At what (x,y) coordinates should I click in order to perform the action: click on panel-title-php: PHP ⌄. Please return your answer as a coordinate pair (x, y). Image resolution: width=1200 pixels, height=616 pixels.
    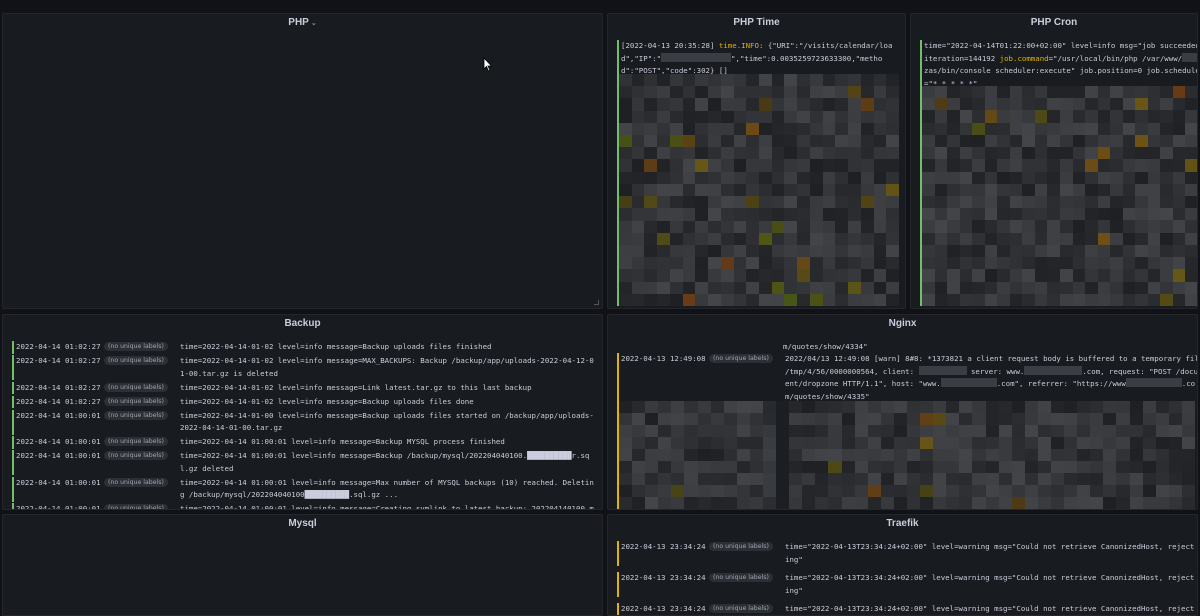
    Looking at the image, I should click on (302, 26).